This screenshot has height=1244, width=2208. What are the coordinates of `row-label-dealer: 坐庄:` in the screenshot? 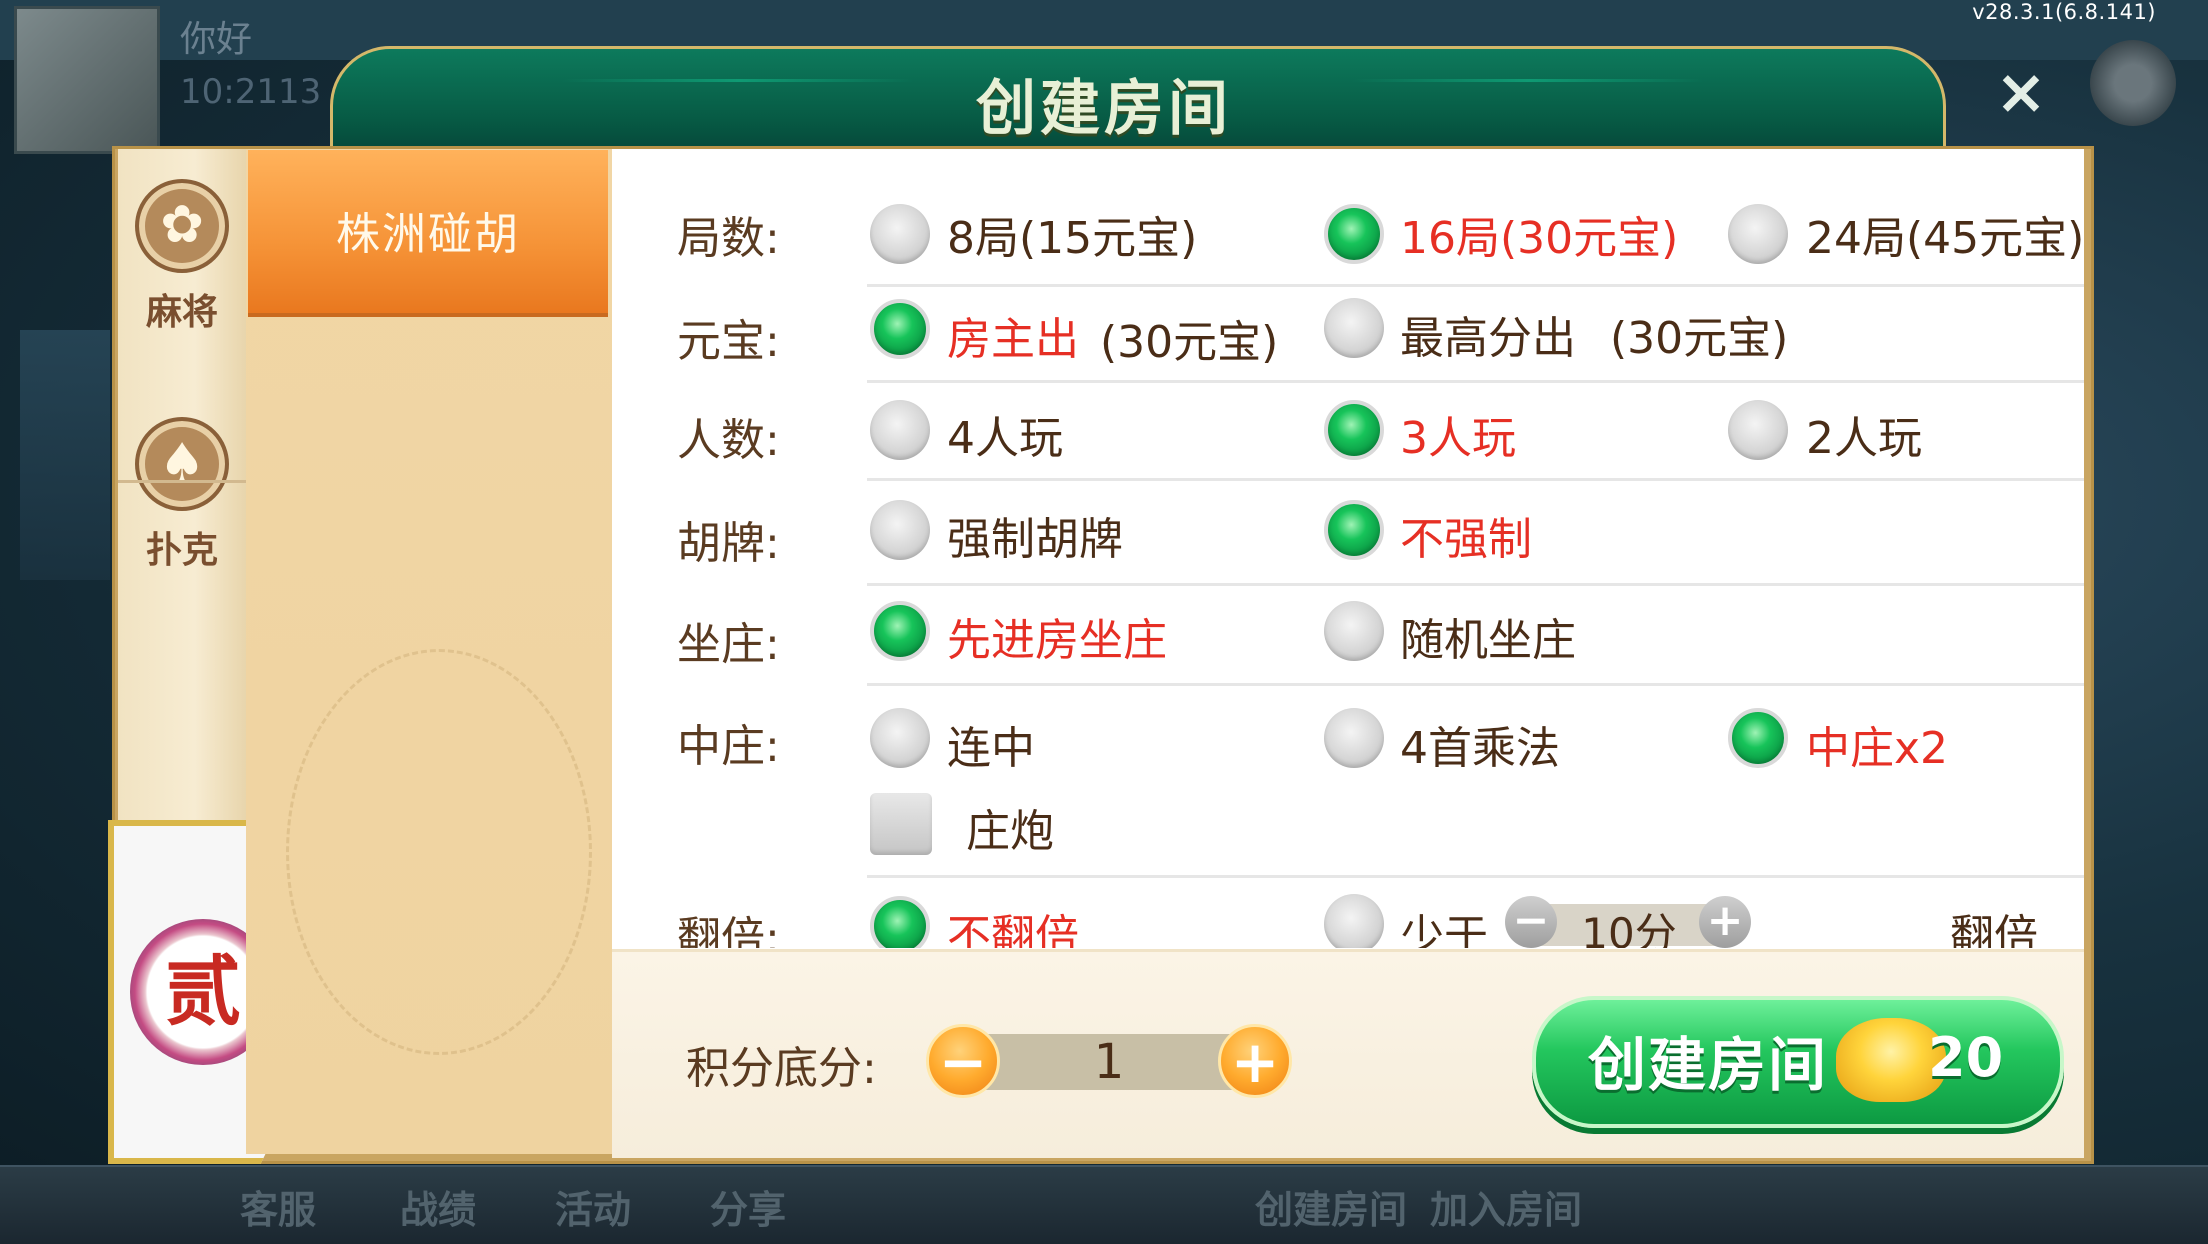 It's located at (728, 644).